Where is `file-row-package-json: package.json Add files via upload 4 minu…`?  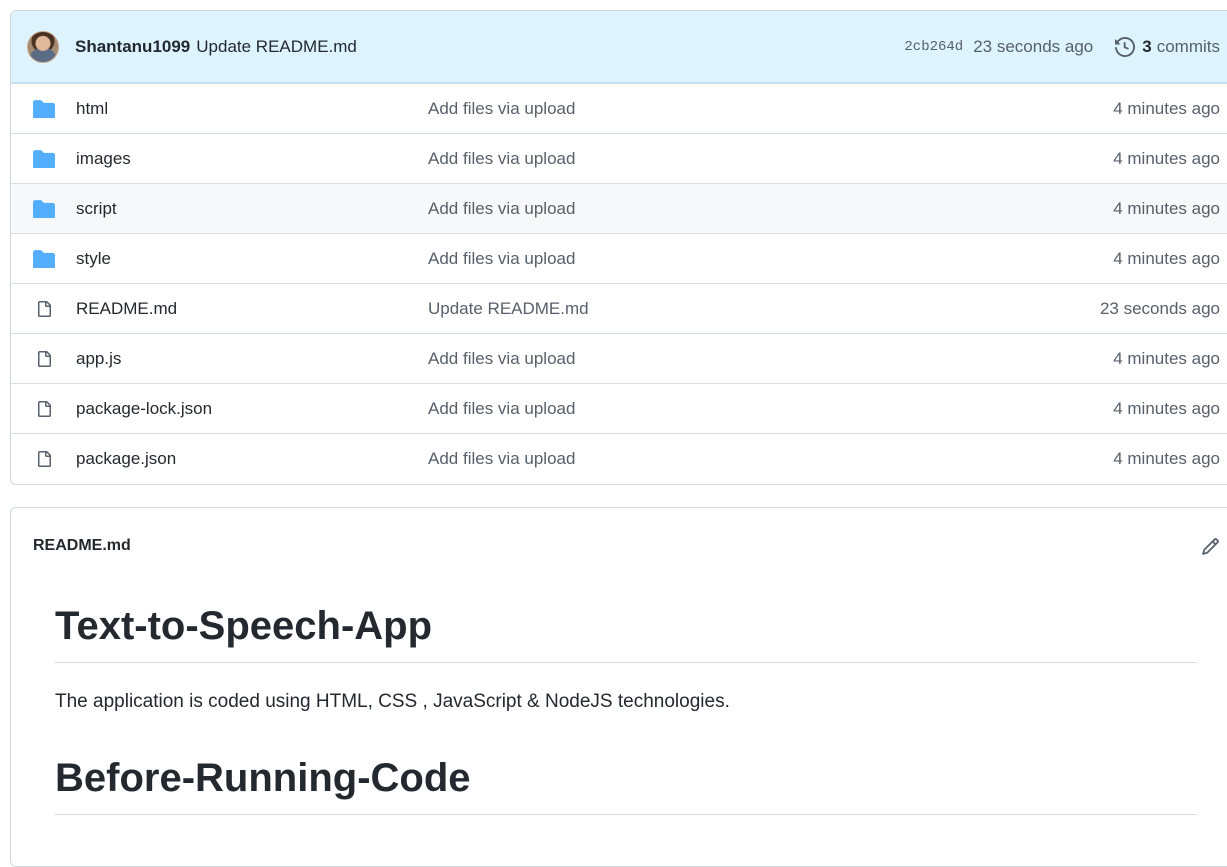 file-row-package-json: package.json Add files via upload 4 minu… is located at coordinates (619, 458).